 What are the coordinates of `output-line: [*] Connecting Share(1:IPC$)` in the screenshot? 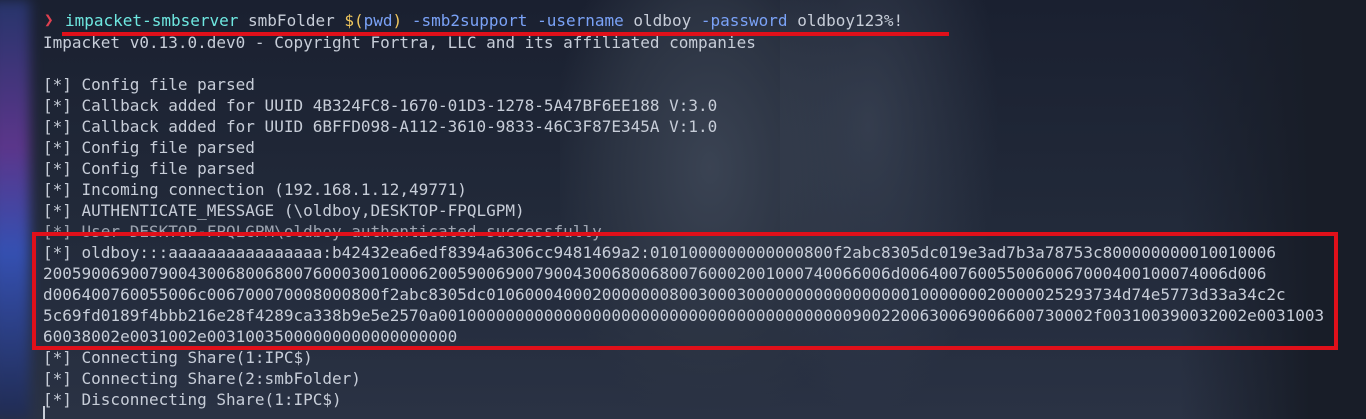 It's located at (178, 357).